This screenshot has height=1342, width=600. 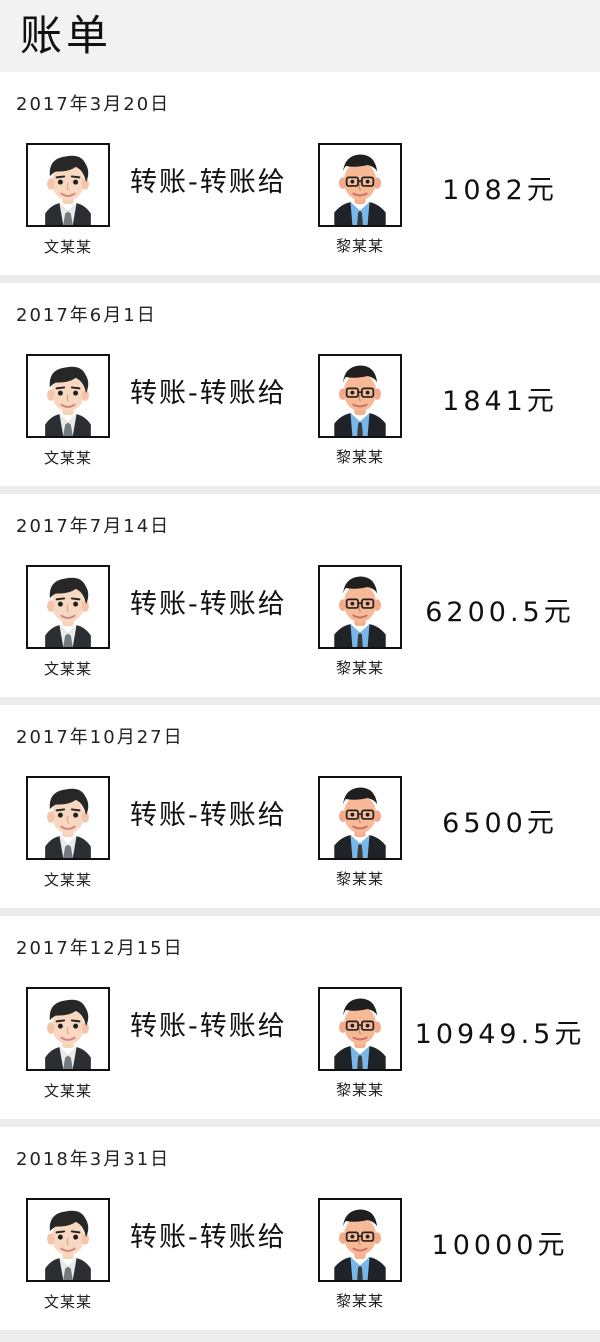 I want to click on transaction-date: 2017年12月15日, so click(x=100, y=948).